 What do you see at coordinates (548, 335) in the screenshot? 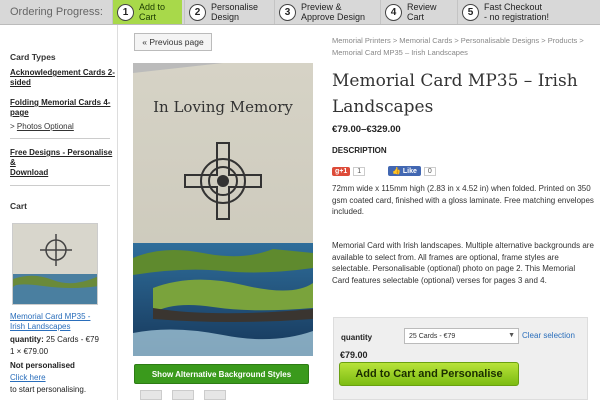
I see `clear-selection-link: Clear selection` at bounding box center [548, 335].